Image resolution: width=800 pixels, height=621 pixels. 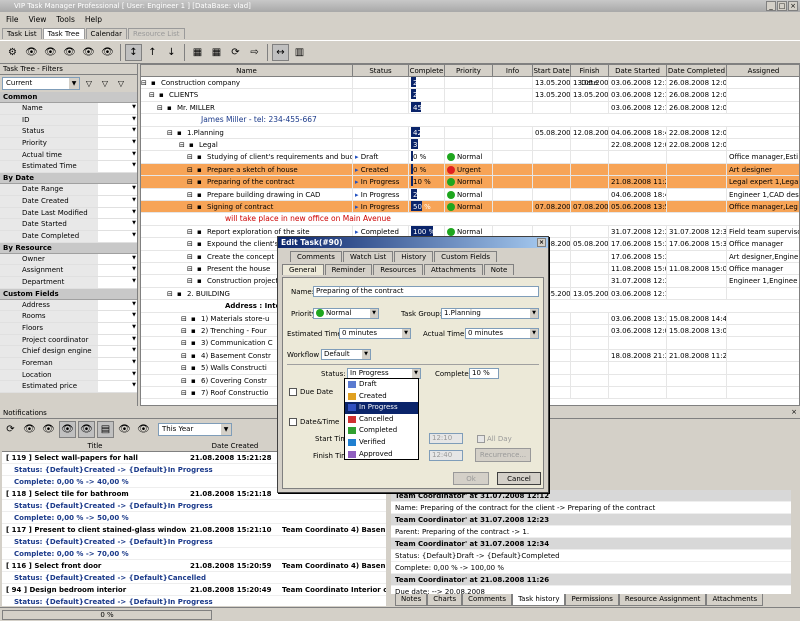 What do you see at coordinates (793, 6) in the screenshot?
I see `close-button: ×` at bounding box center [793, 6].